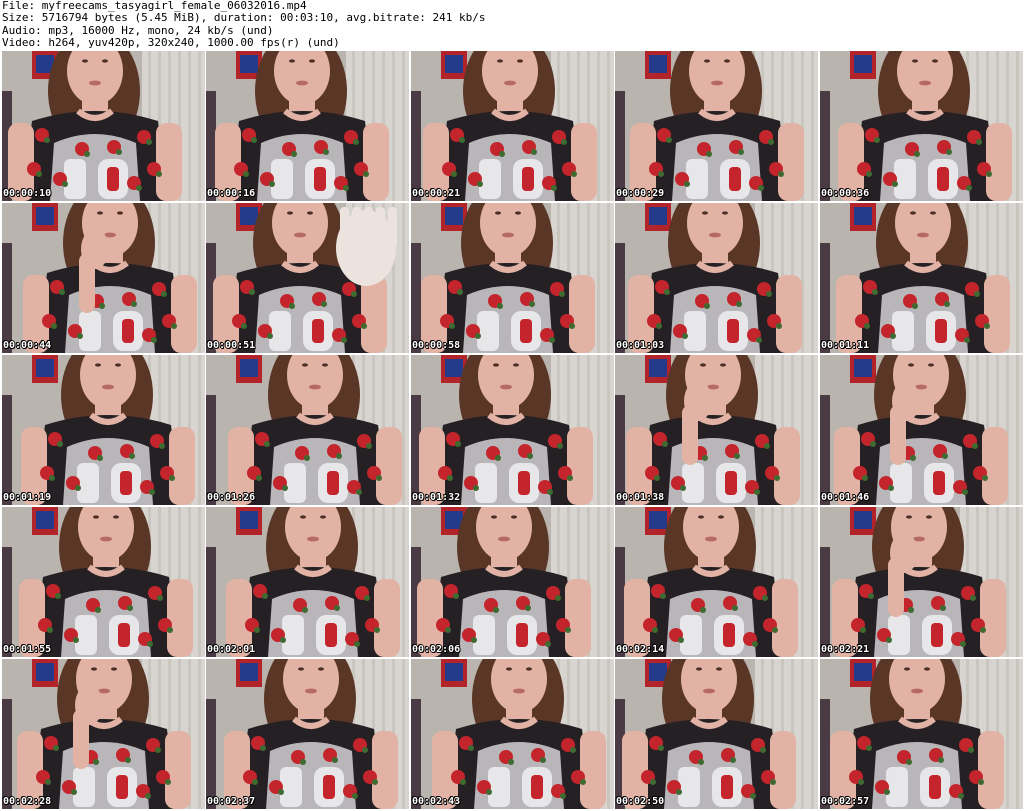 Image resolution: width=1024 pixels, height=811 pixels. Describe the element at coordinates (231, 649) in the screenshot. I see `thumbnail-timestamp: 00:02:01` at that location.